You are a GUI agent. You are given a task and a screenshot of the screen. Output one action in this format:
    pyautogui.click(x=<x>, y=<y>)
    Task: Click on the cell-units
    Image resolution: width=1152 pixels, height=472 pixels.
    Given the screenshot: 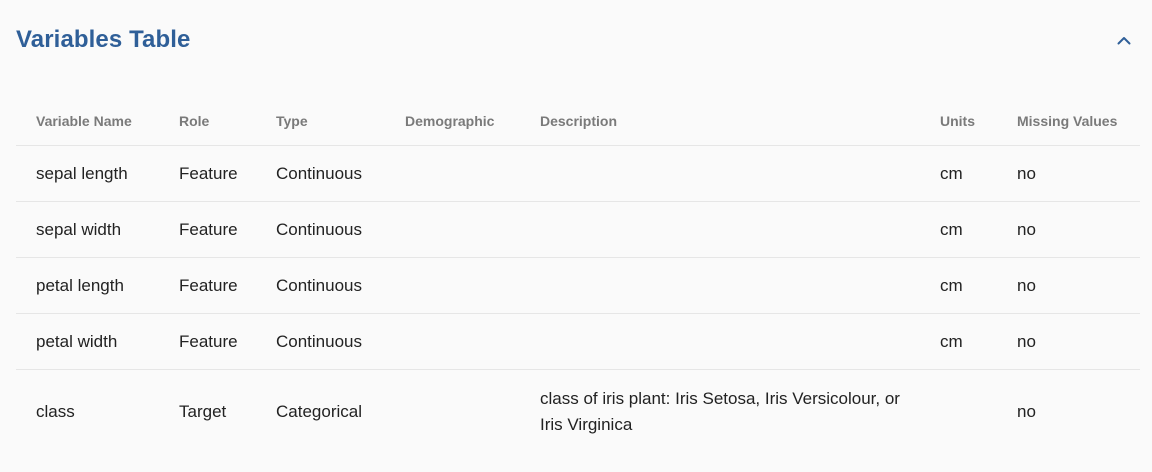 What is the action you would take?
    pyautogui.click(x=958, y=412)
    